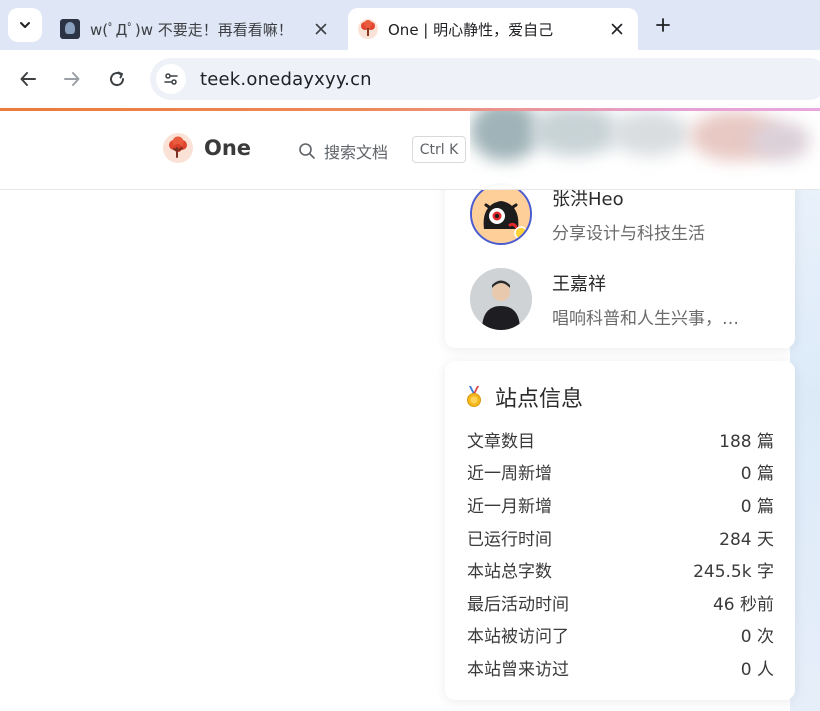 The width and height of the screenshot is (820, 711). What do you see at coordinates (474, 396) in the screenshot?
I see `medal-icon` at bounding box center [474, 396].